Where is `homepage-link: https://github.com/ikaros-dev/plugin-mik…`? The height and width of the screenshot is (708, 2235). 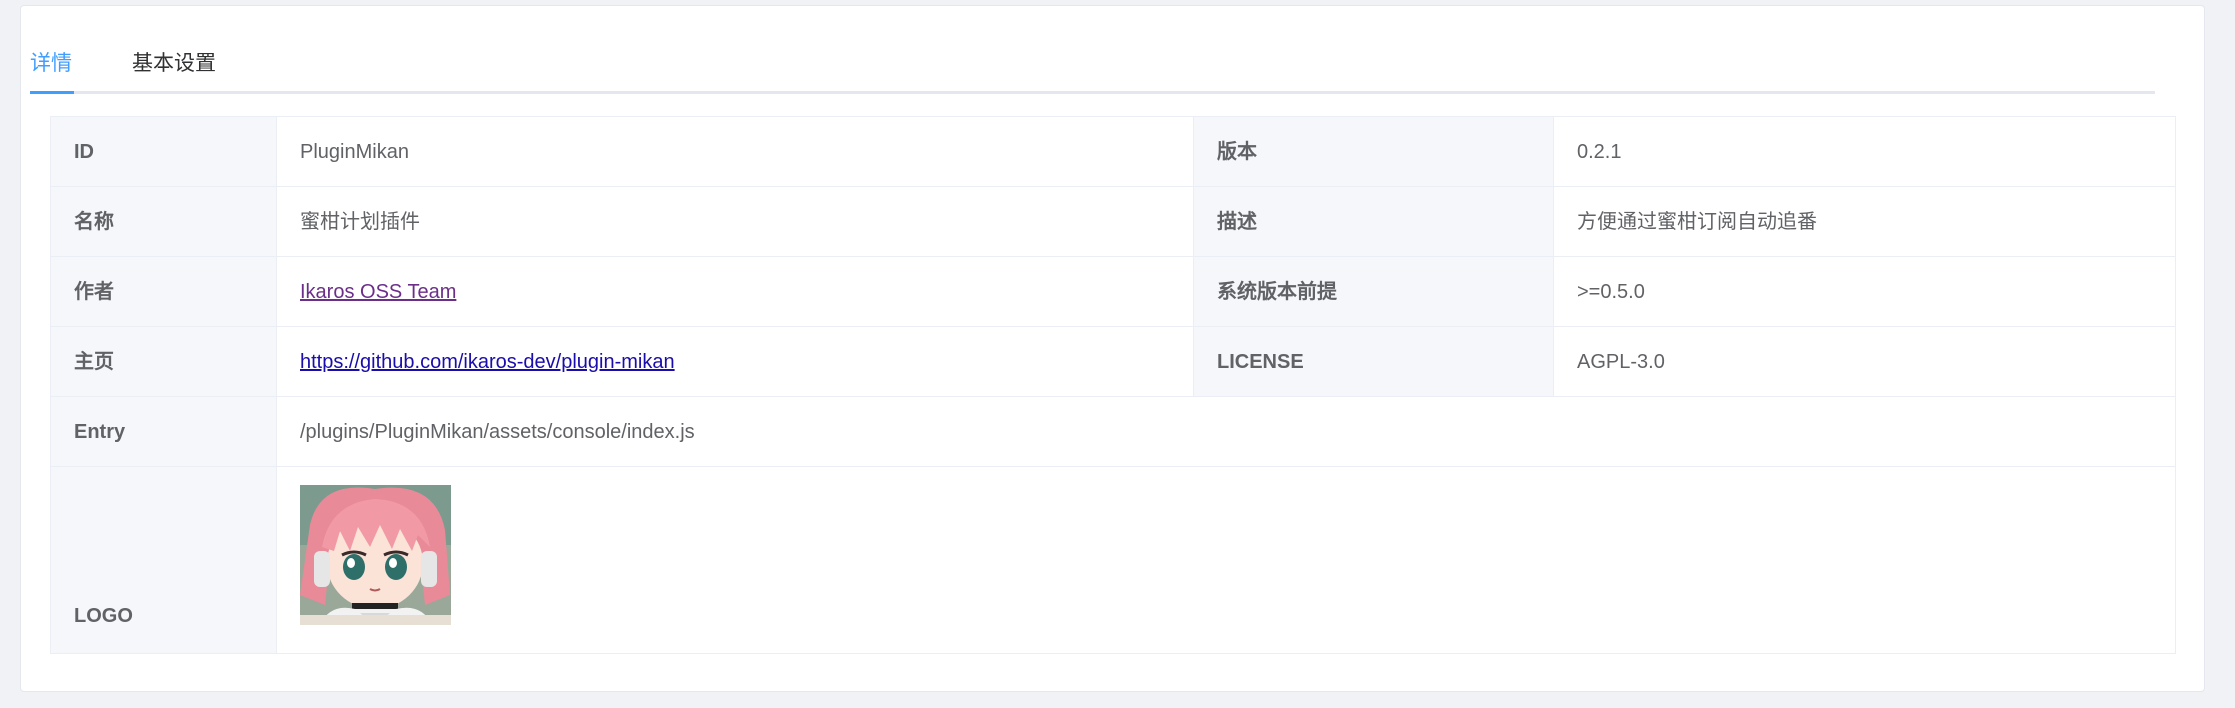 homepage-link: https://github.com/ikaros-dev/plugin-mik… is located at coordinates (487, 362).